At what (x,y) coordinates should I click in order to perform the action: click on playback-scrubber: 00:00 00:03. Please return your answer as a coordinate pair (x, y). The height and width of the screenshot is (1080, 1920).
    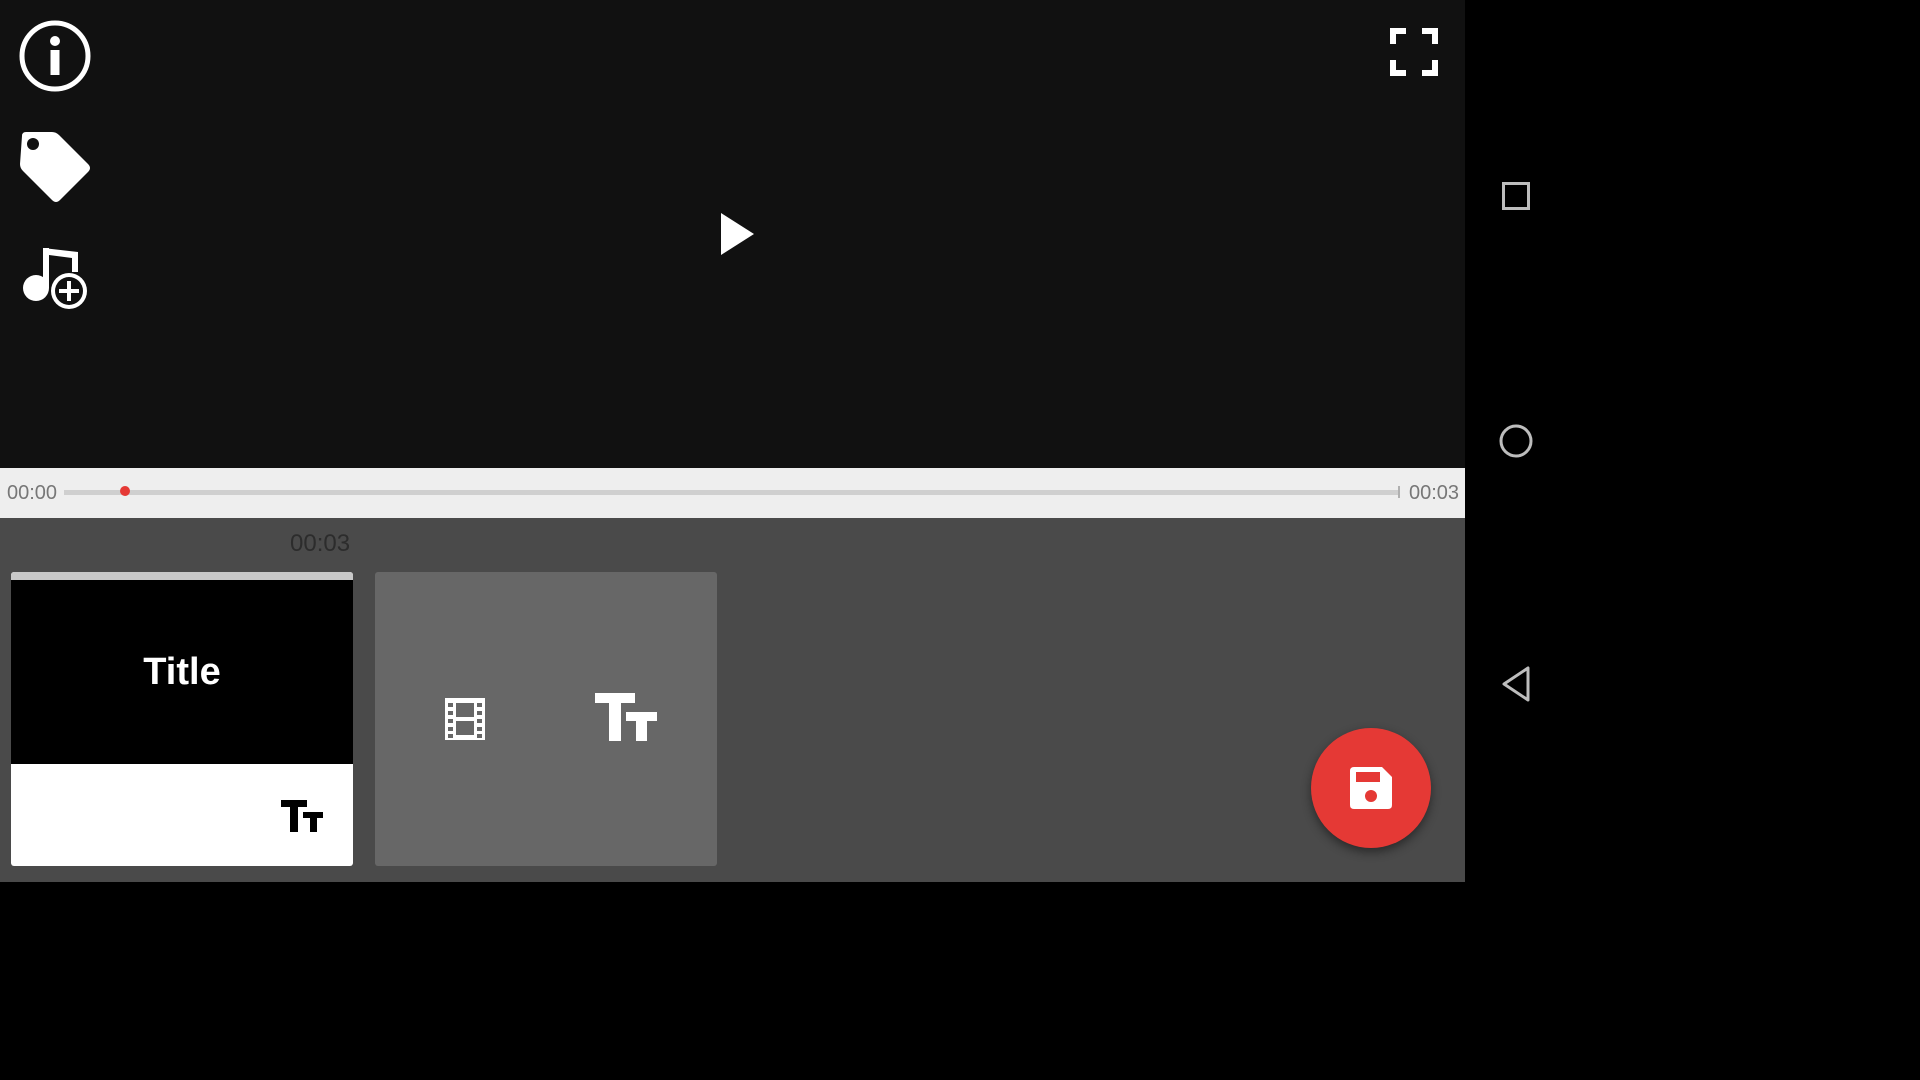
    Looking at the image, I should click on (732, 493).